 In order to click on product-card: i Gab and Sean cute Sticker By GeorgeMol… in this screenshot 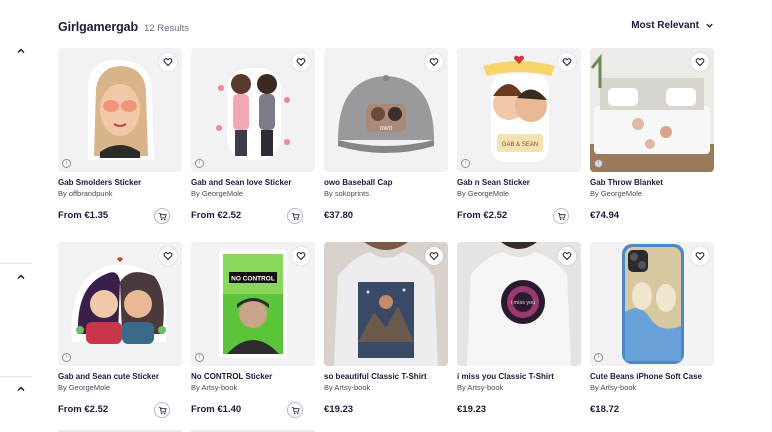, I will do `click(120, 332)`.